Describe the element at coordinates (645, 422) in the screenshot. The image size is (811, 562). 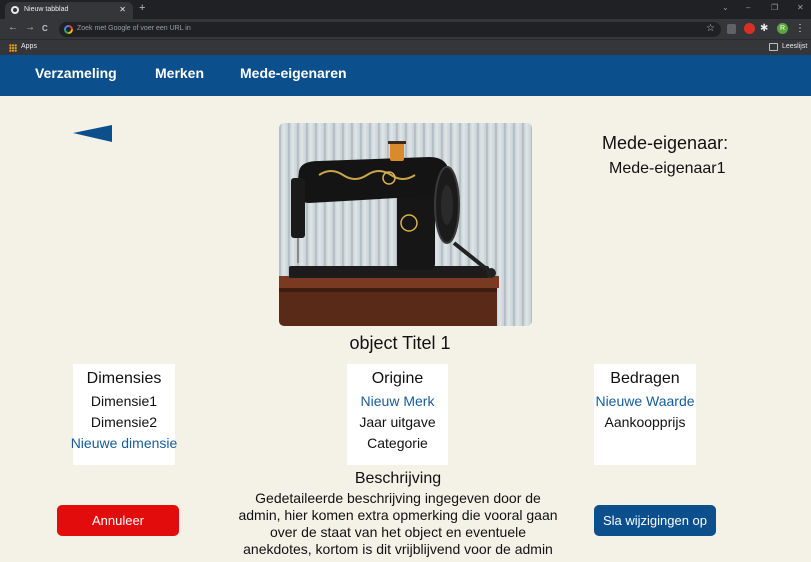
I see `purchase-price-field: Aankoopprijs` at that location.